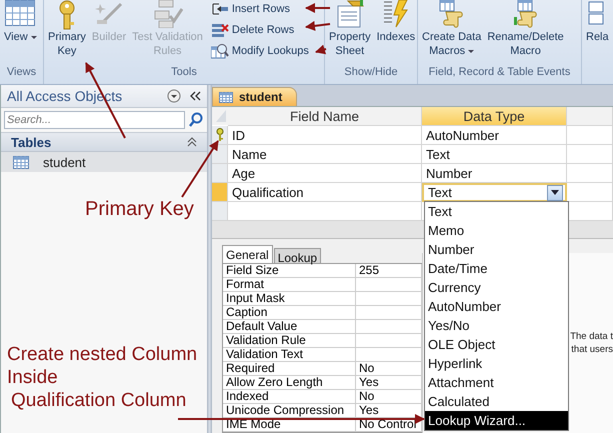 The width and height of the screenshot is (613, 433). I want to click on list-option: Date/Time, so click(496, 268).